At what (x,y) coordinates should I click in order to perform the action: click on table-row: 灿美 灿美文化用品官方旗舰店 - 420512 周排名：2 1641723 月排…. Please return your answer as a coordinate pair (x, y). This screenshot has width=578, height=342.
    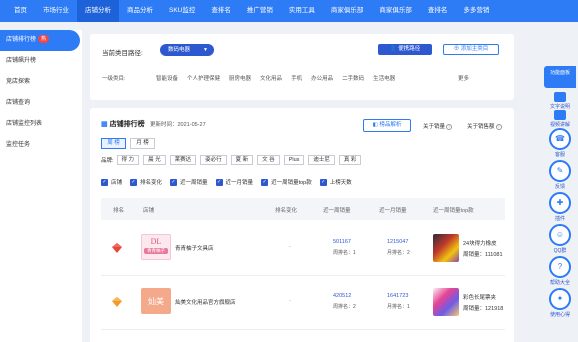
    Looking at the image, I should click on (303, 303).